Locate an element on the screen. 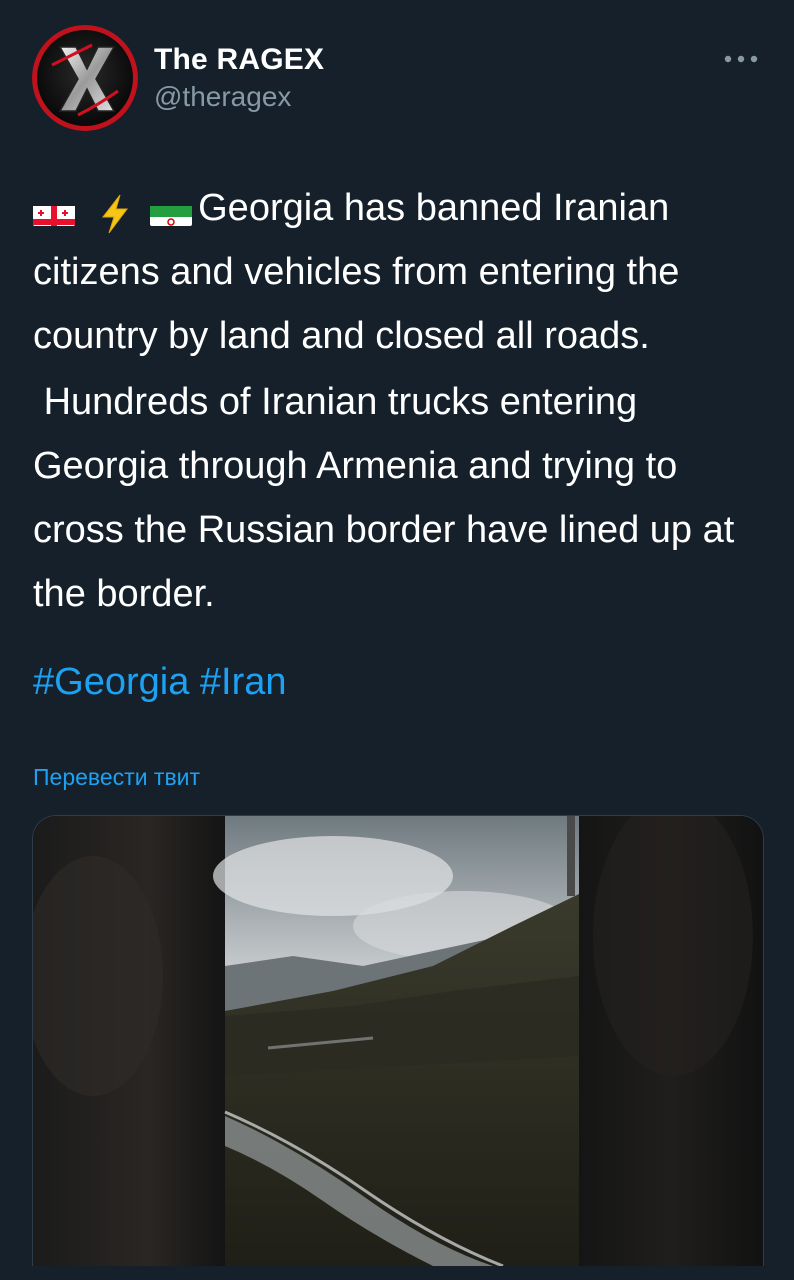  iran-flag-icon is located at coordinates (171, 210).